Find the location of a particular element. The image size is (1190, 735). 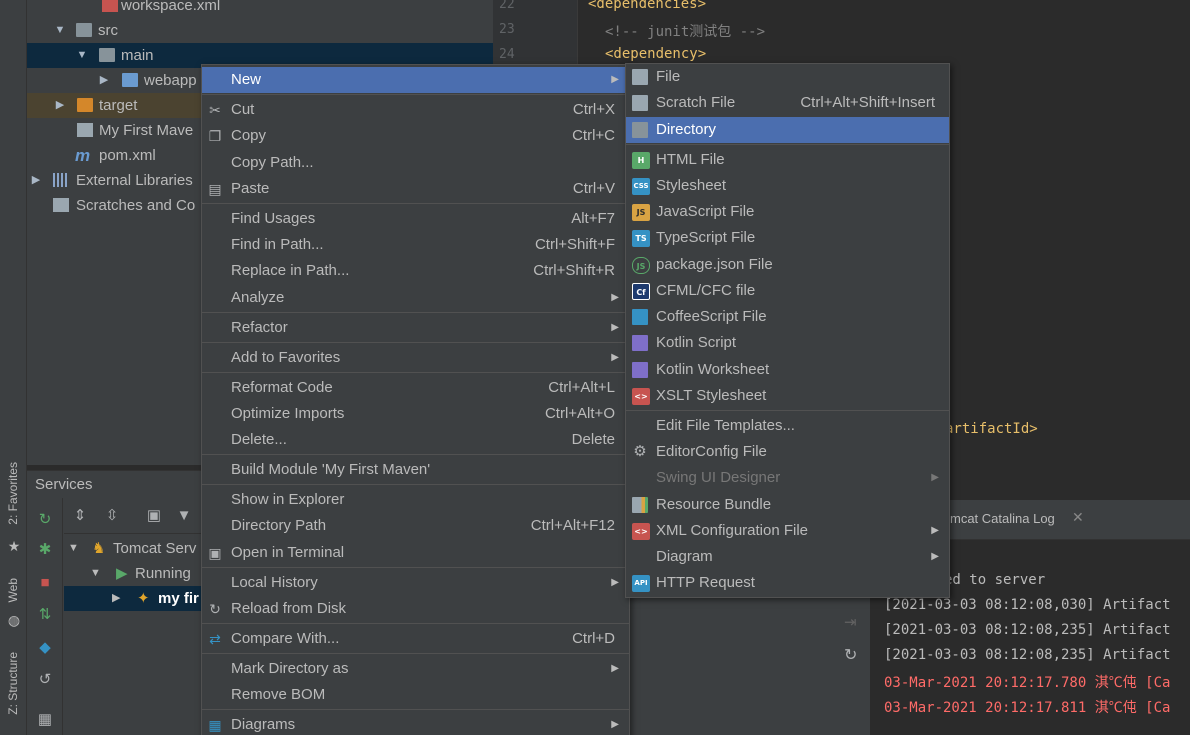

menu-item-open-in-terminal: ▣ Open in Terminal is located at coordinates (415, 553).